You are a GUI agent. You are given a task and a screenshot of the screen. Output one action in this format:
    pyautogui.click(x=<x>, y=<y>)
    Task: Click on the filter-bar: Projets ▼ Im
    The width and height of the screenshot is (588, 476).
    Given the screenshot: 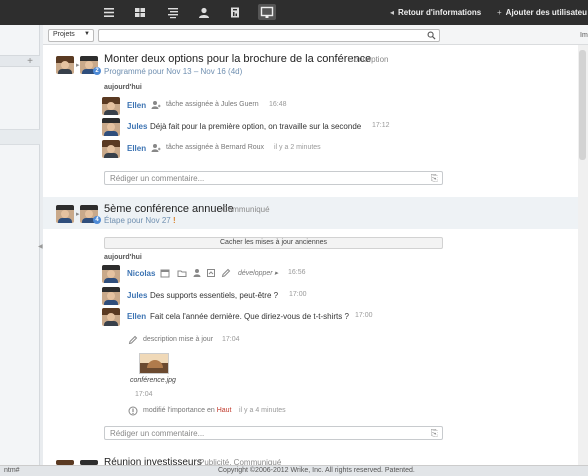 What is the action you would take?
    pyautogui.click(x=315, y=35)
    